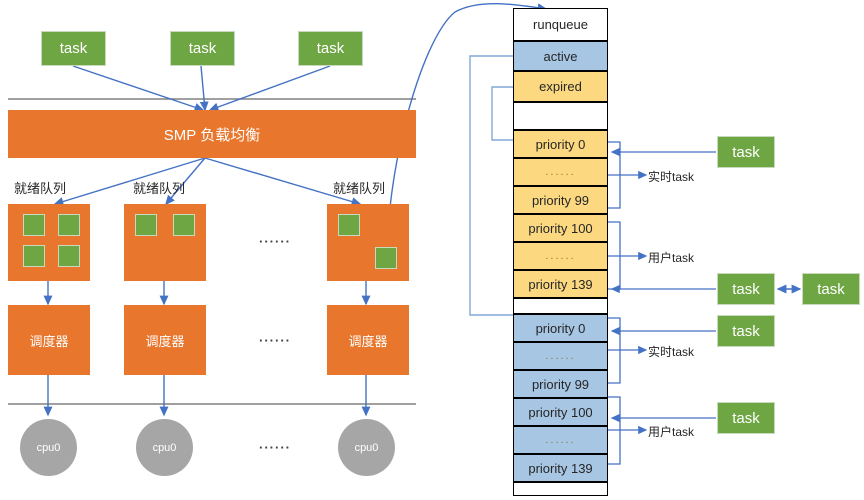  I want to click on active-priority-row: priority 100, so click(560, 412).